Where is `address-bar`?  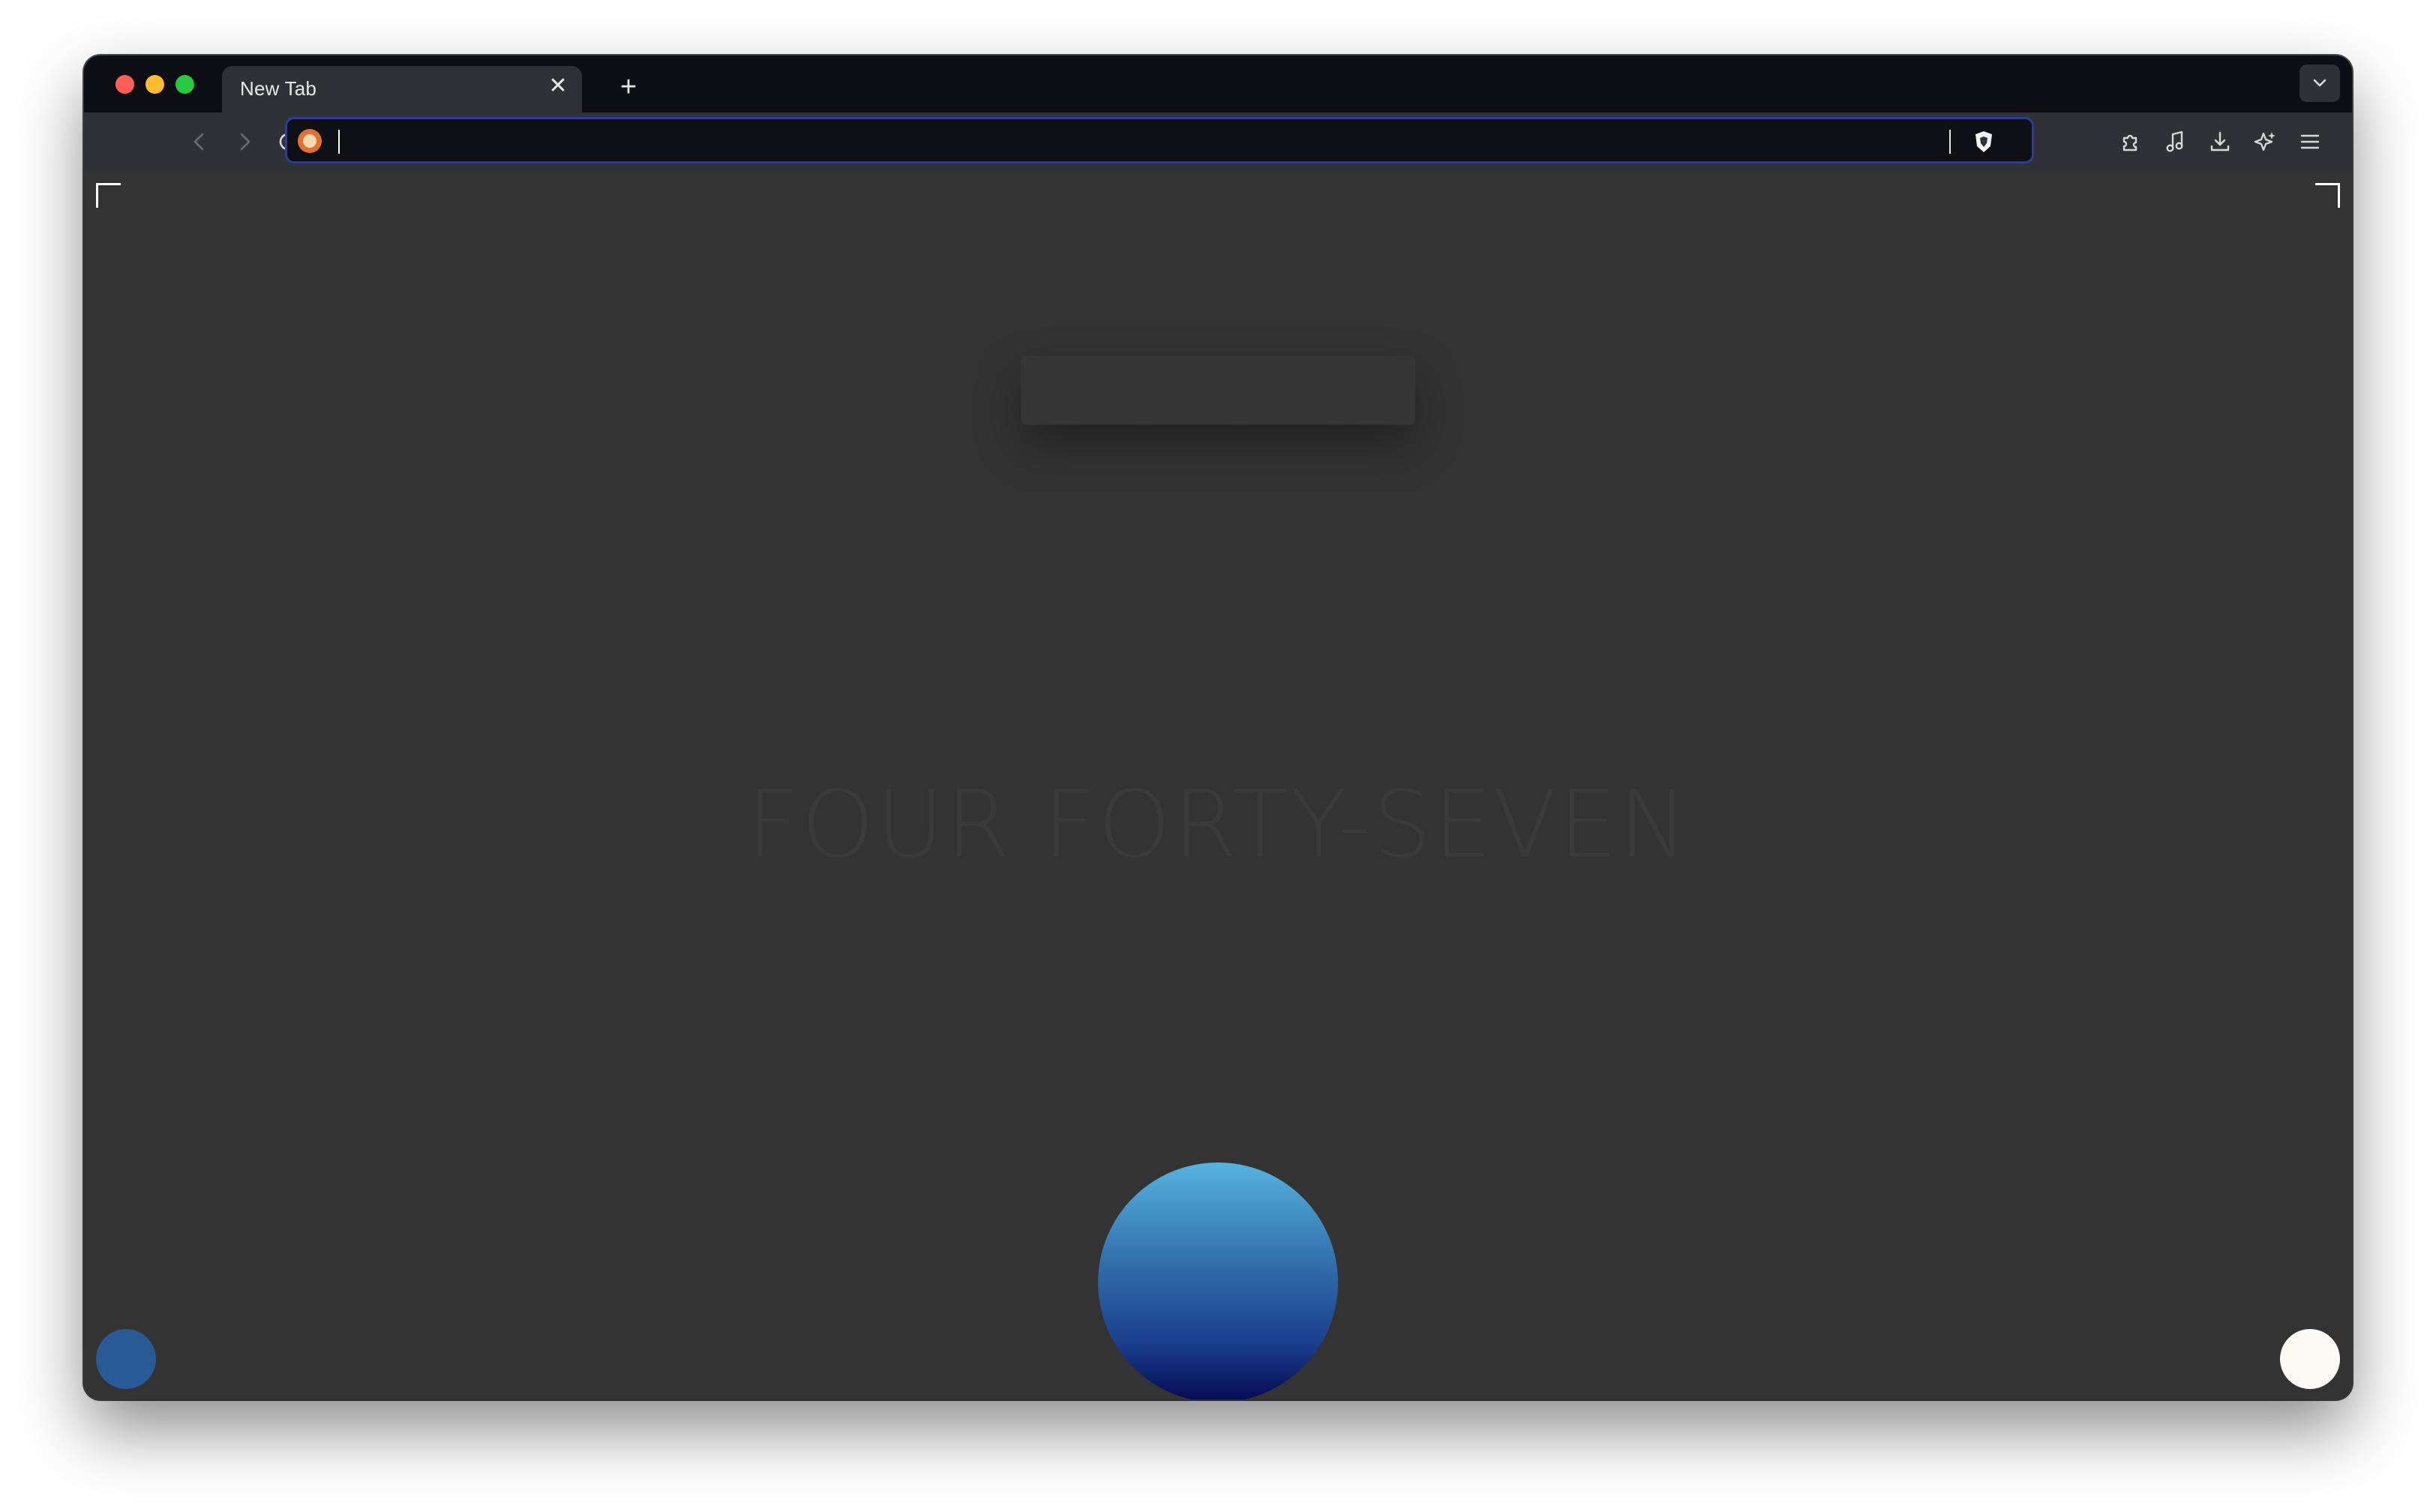 address-bar is located at coordinates (1159, 140).